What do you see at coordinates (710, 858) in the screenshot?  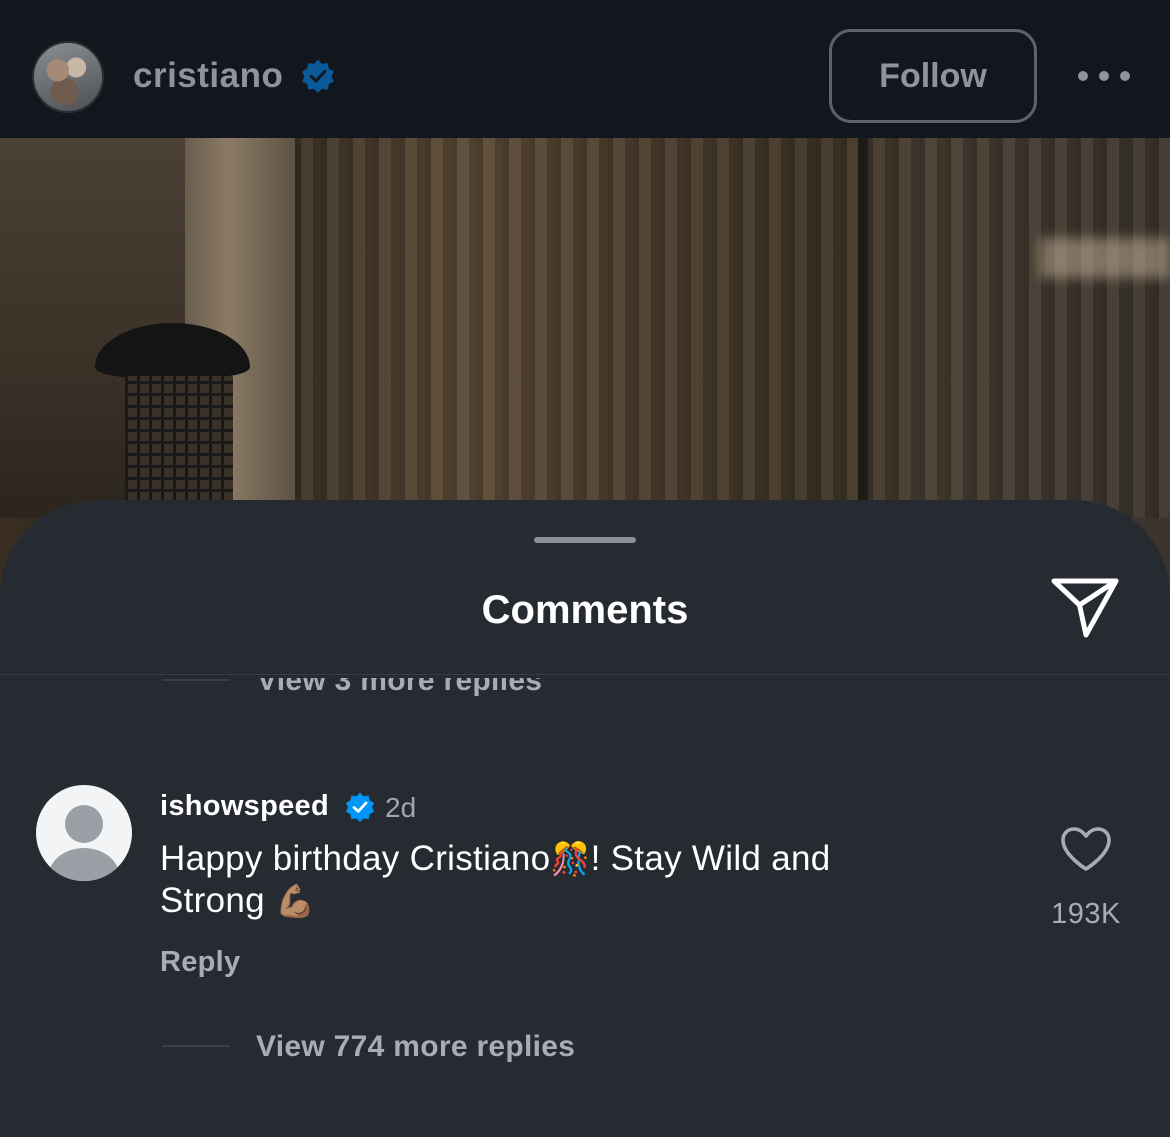 I see `comment-text-part: ! Stay Wild and` at bounding box center [710, 858].